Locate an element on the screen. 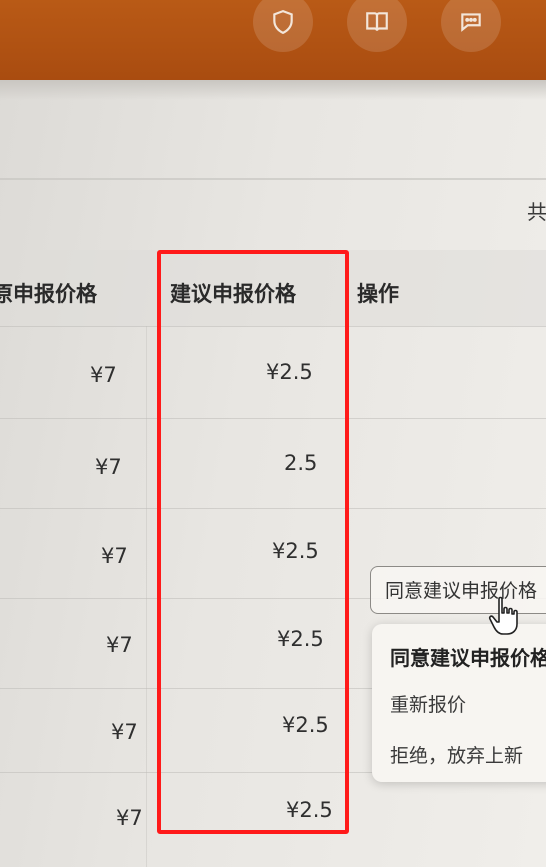 Image resolution: width=546 pixels, height=867 pixels. menu-item-agree: 同意建议申报价格 is located at coordinates (468, 656).